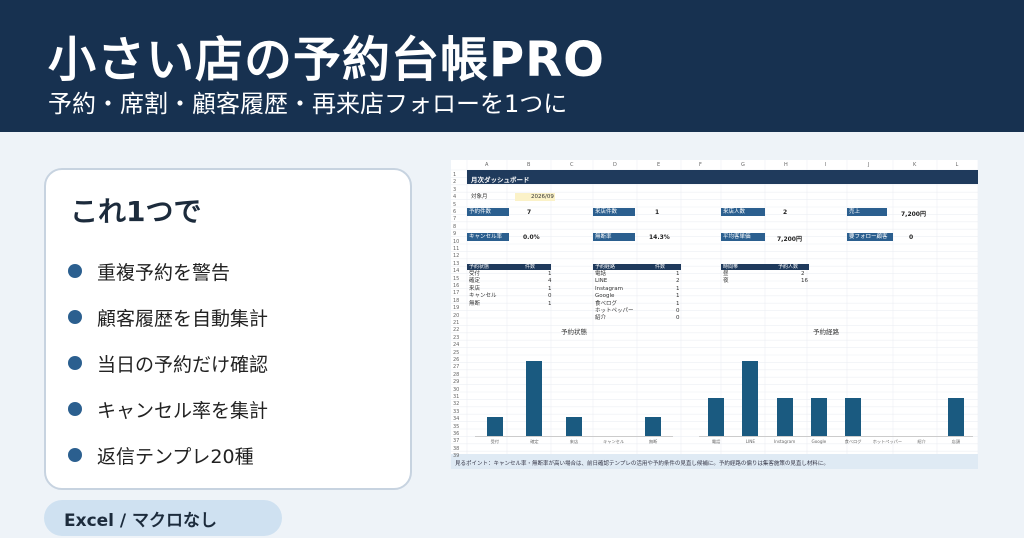 The height and width of the screenshot is (538, 1024). What do you see at coordinates (456, 249) in the screenshot?
I see `row-number: 11` at bounding box center [456, 249].